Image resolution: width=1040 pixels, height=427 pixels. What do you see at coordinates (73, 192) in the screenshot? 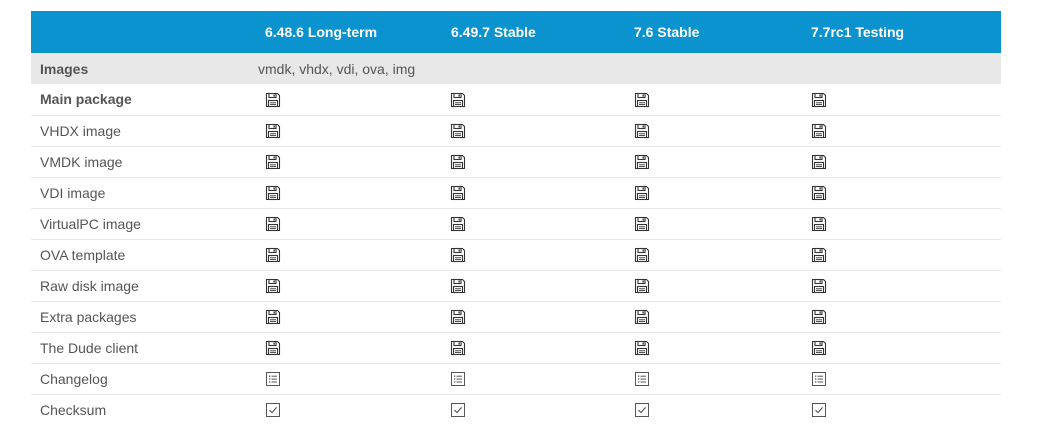
I see `row-label: VDI image` at bounding box center [73, 192].